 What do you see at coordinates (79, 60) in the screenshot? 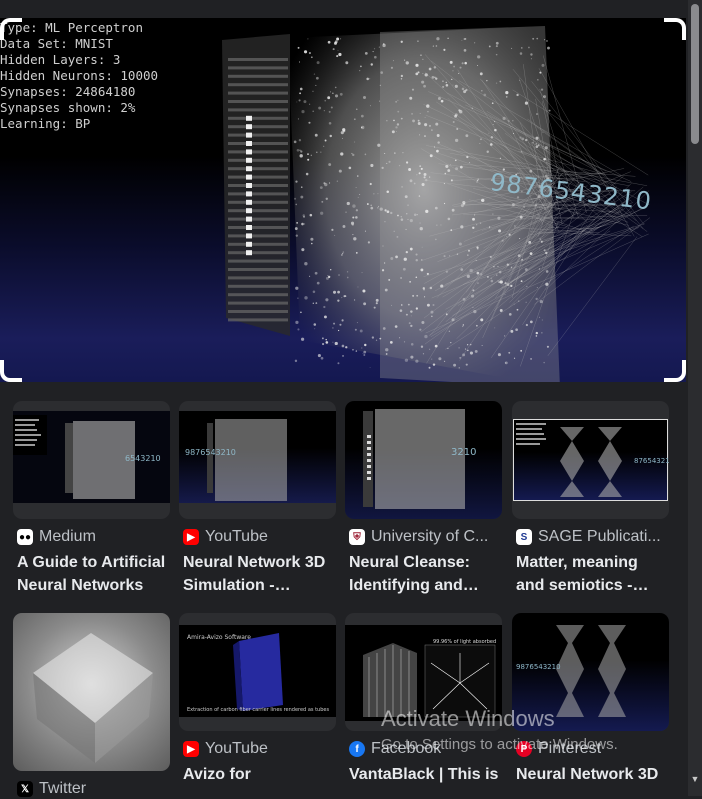
I see `network-stat-line: Hidden Layers: 3` at bounding box center [79, 60].